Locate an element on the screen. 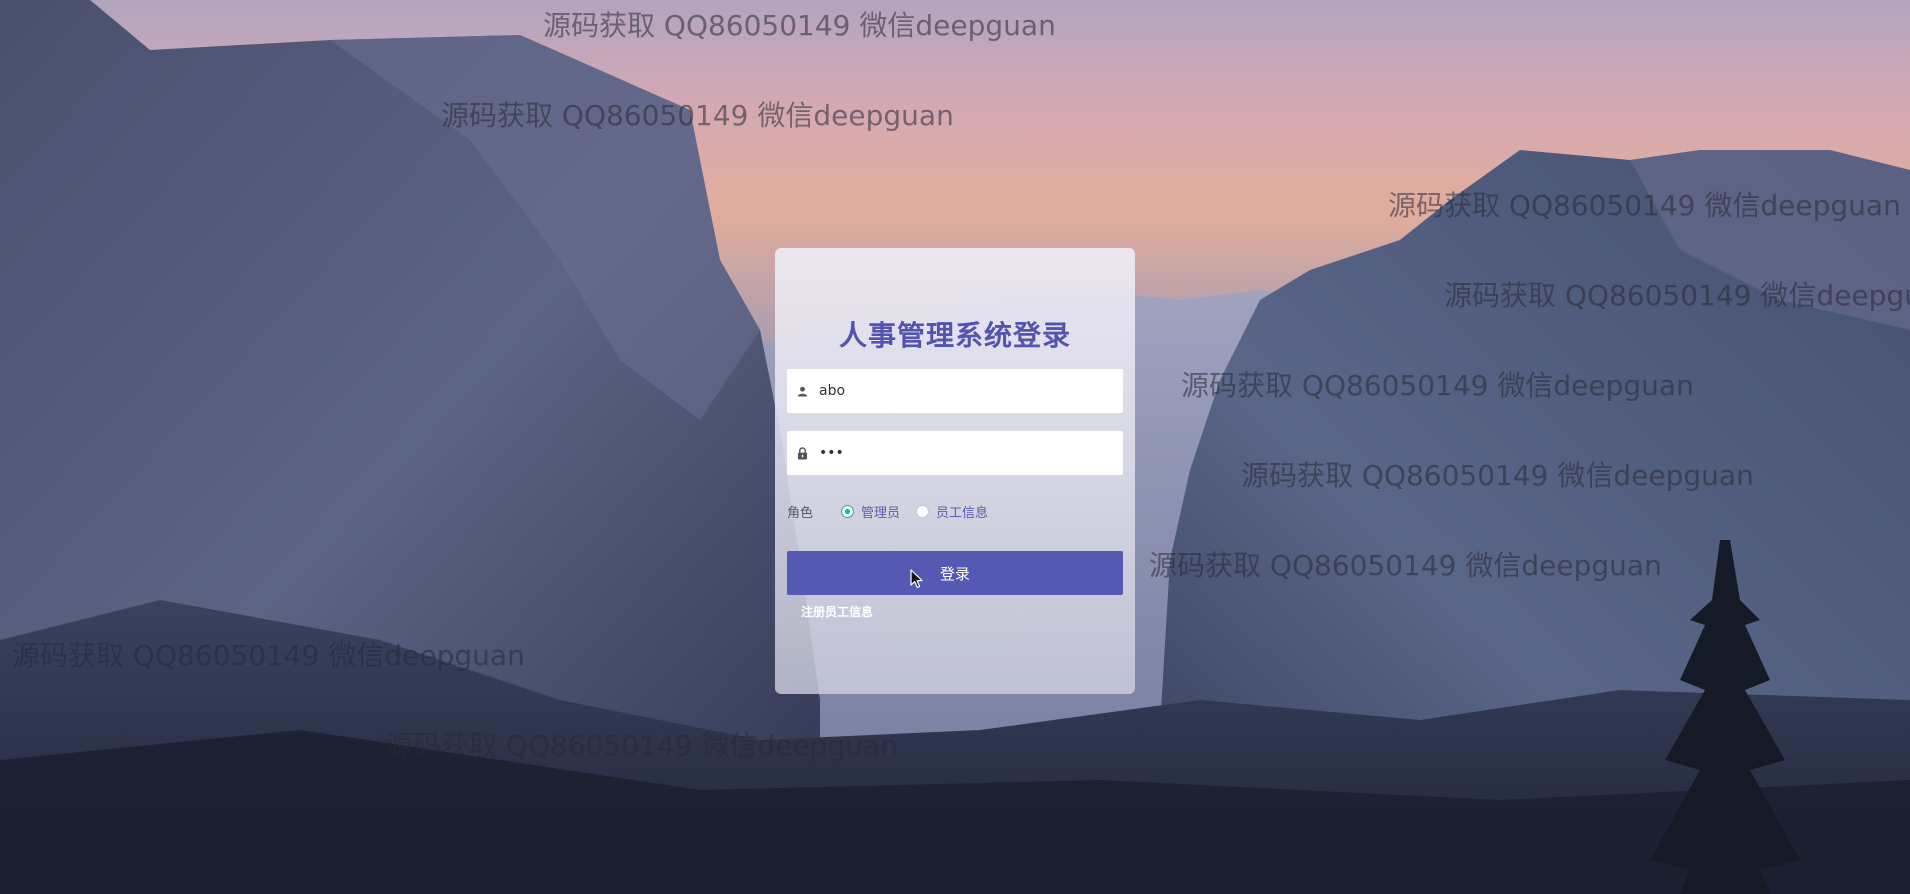 This screenshot has width=1910, height=894. register-link: 注册员工信息 is located at coordinates (837, 611).